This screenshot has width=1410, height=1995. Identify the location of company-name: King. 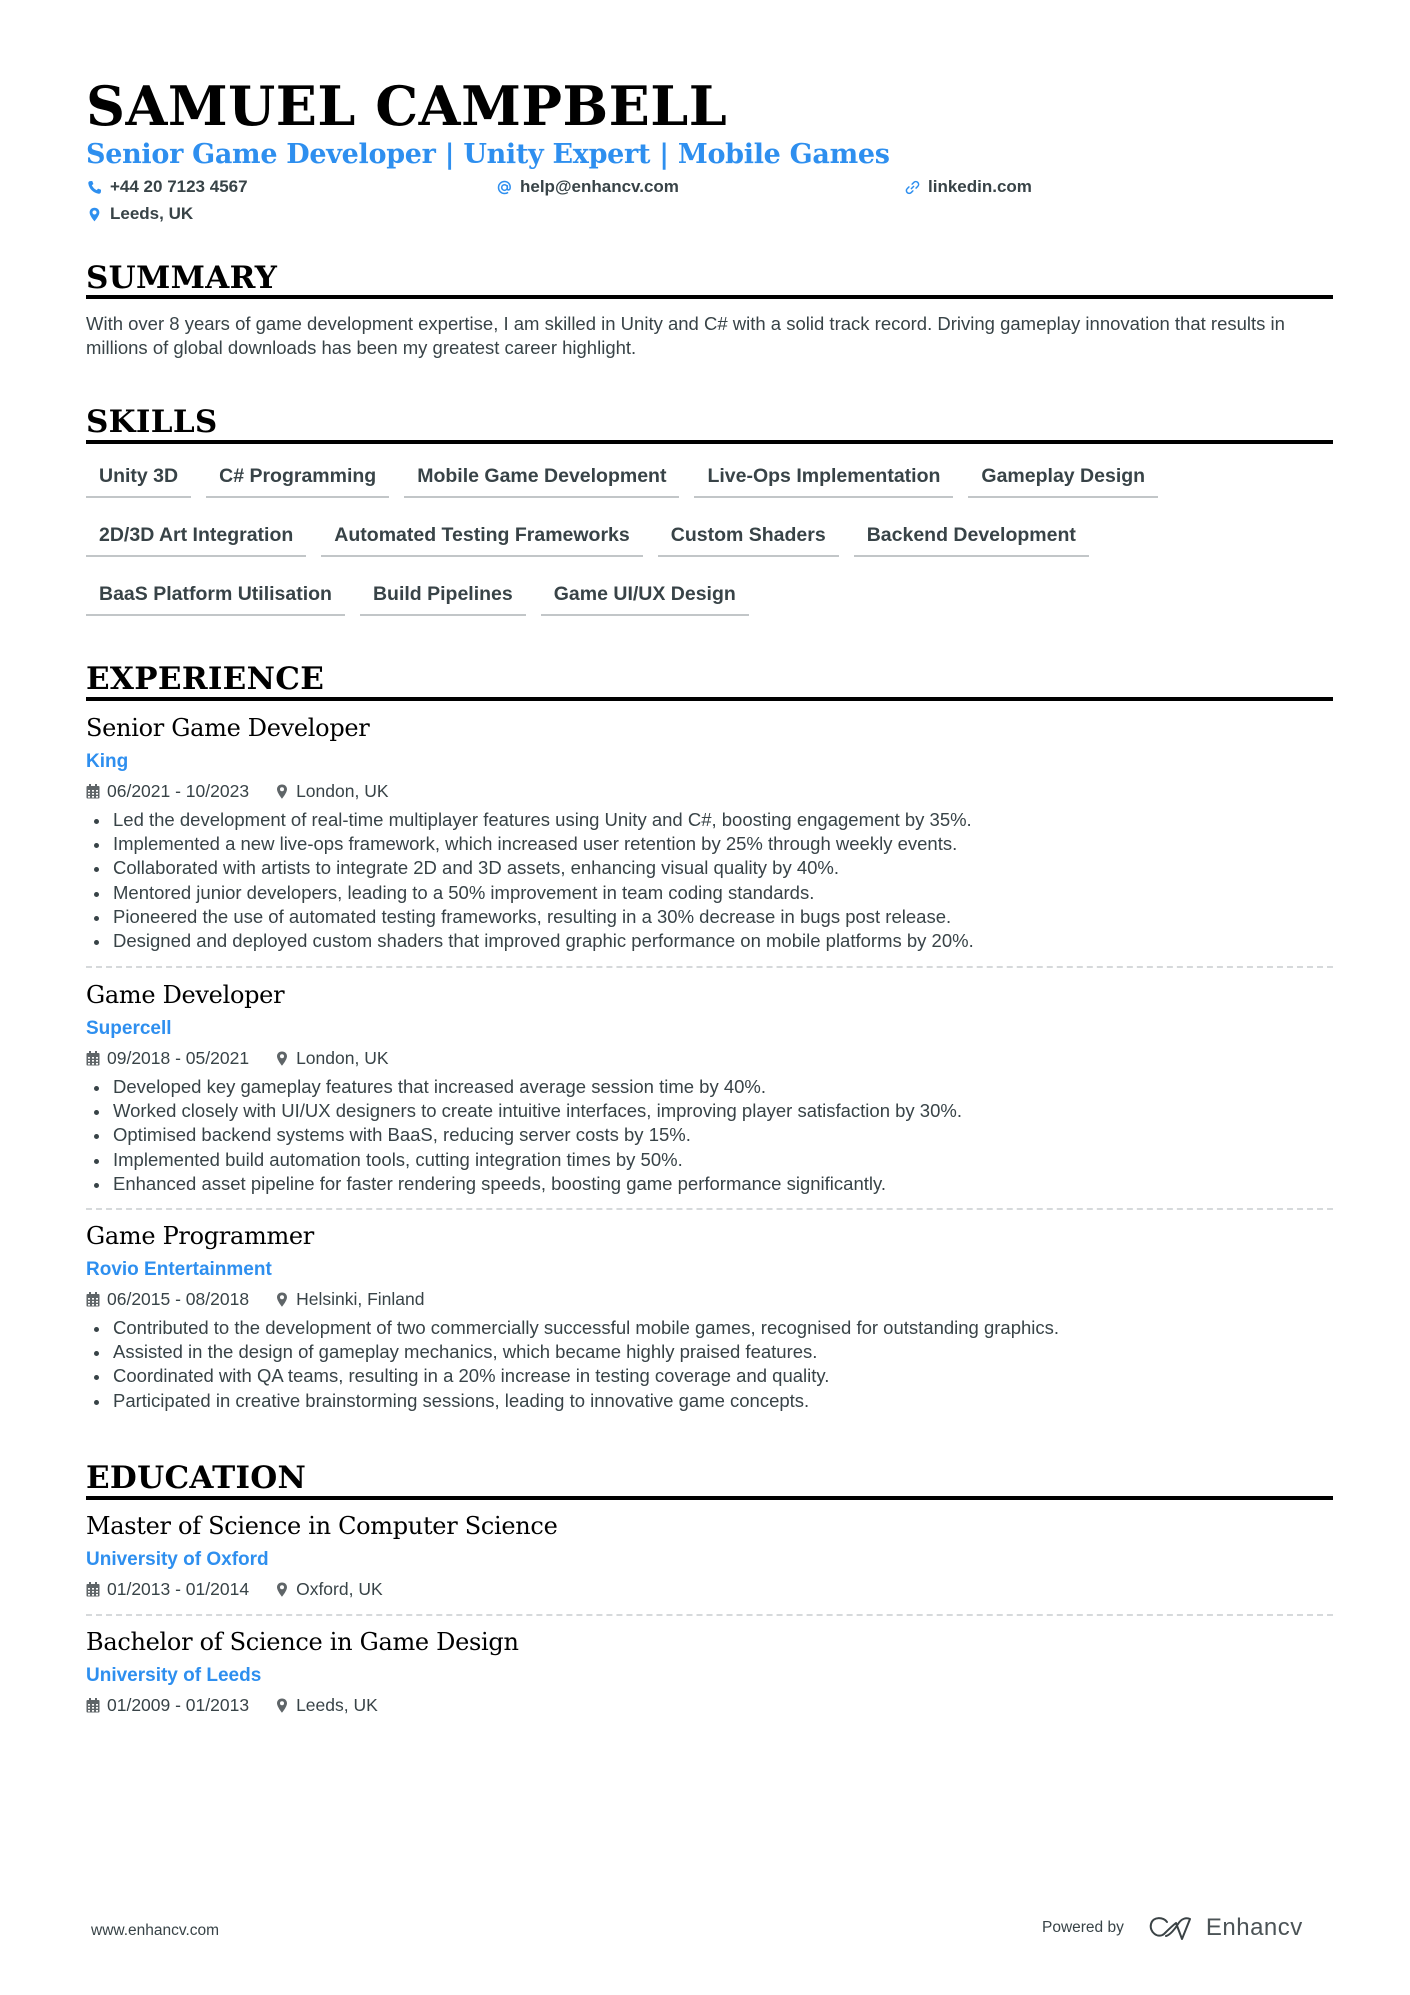
(107, 761).